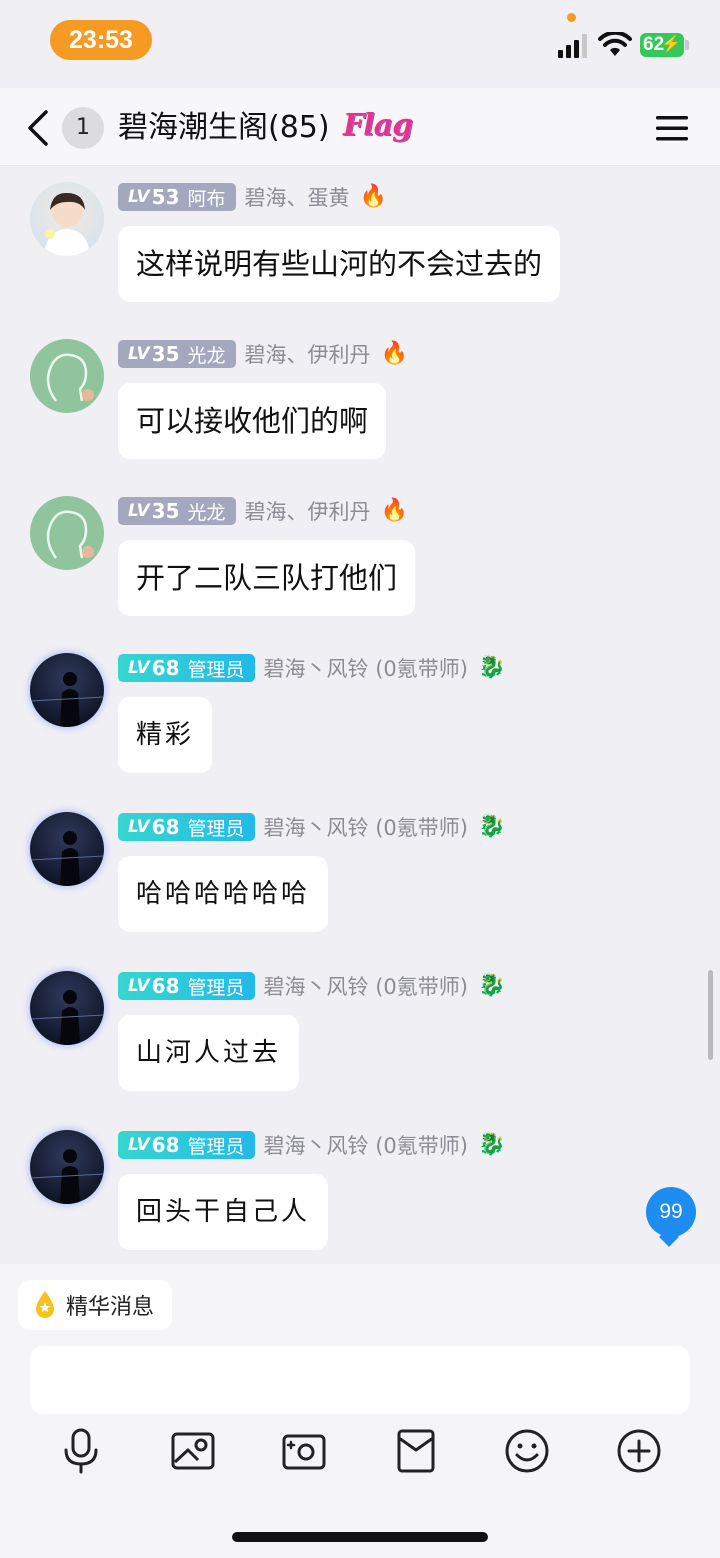  Describe the element at coordinates (304, 1451) in the screenshot. I see `camera-icon` at that location.